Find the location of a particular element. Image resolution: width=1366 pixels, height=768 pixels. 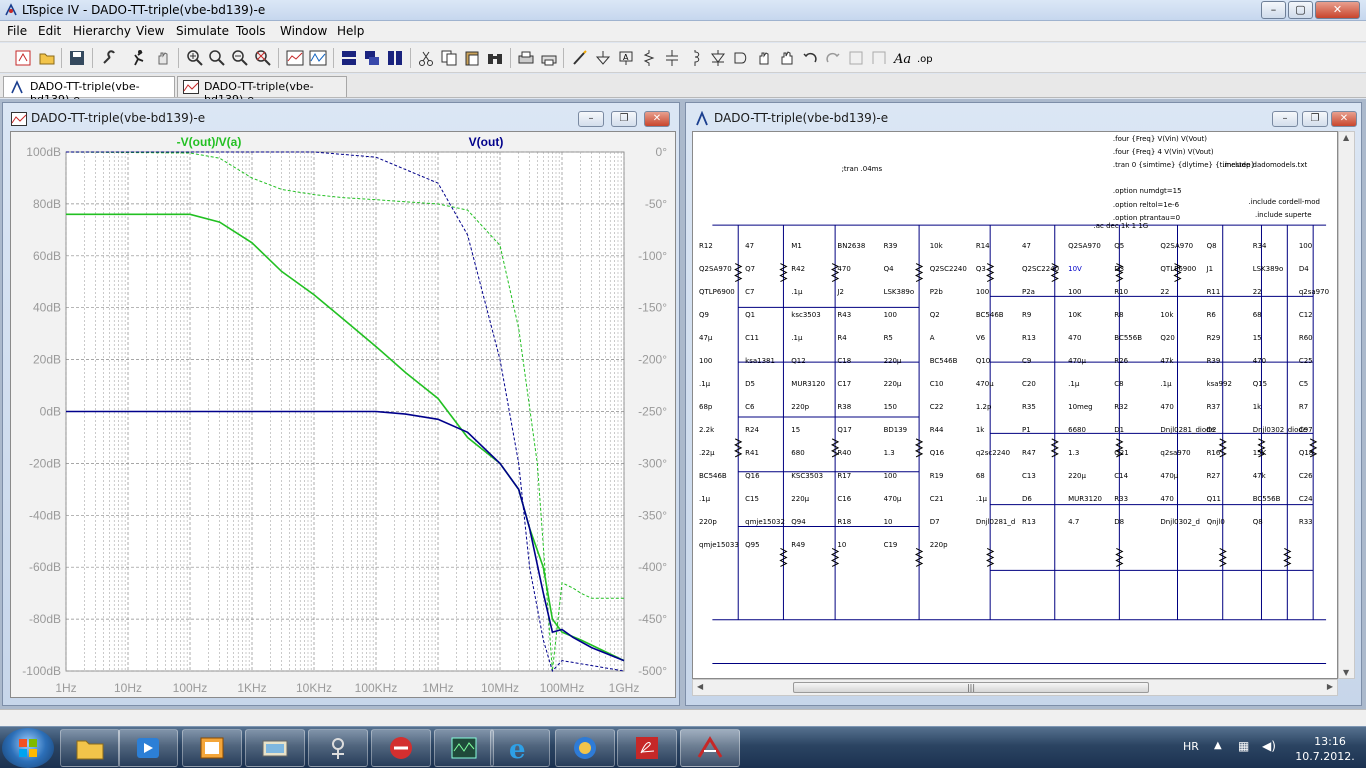

open-schematic-icon is located at coordinates (23, 58).